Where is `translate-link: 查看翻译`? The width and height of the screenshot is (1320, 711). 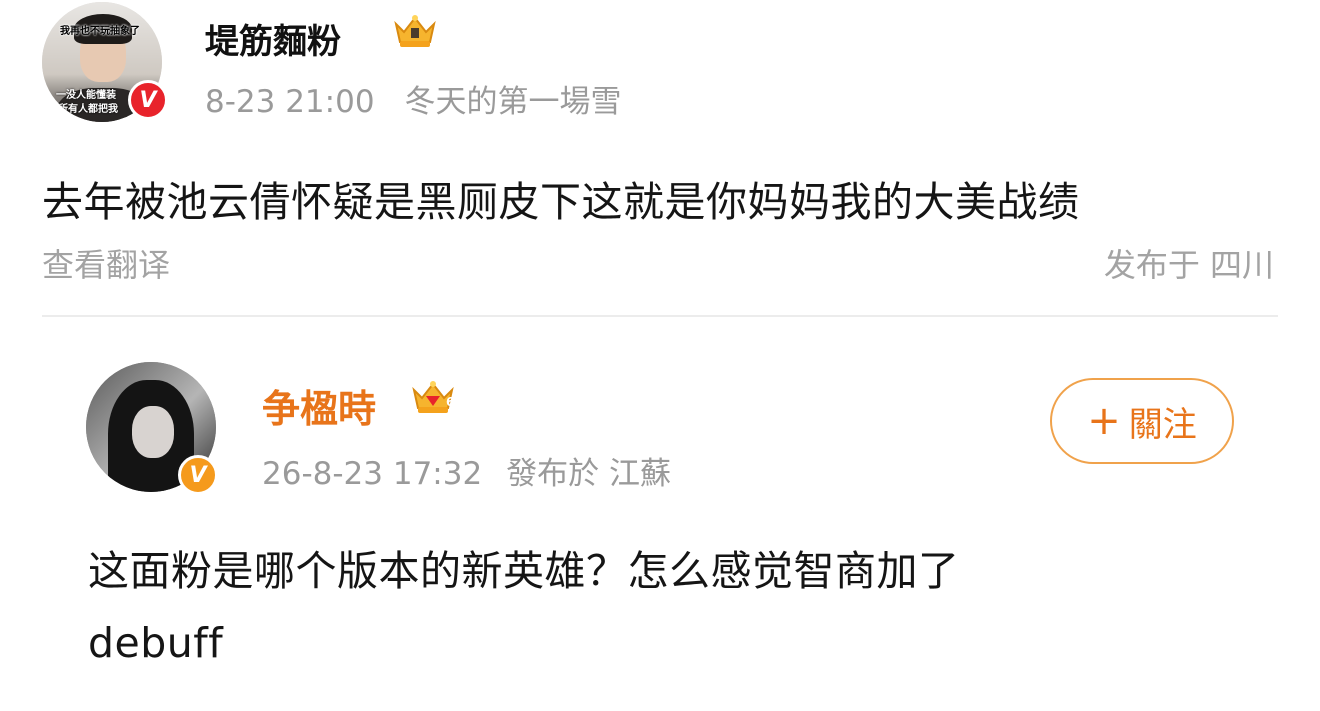
translate-link: 查看翻译 is located at coordinates (106, 263).